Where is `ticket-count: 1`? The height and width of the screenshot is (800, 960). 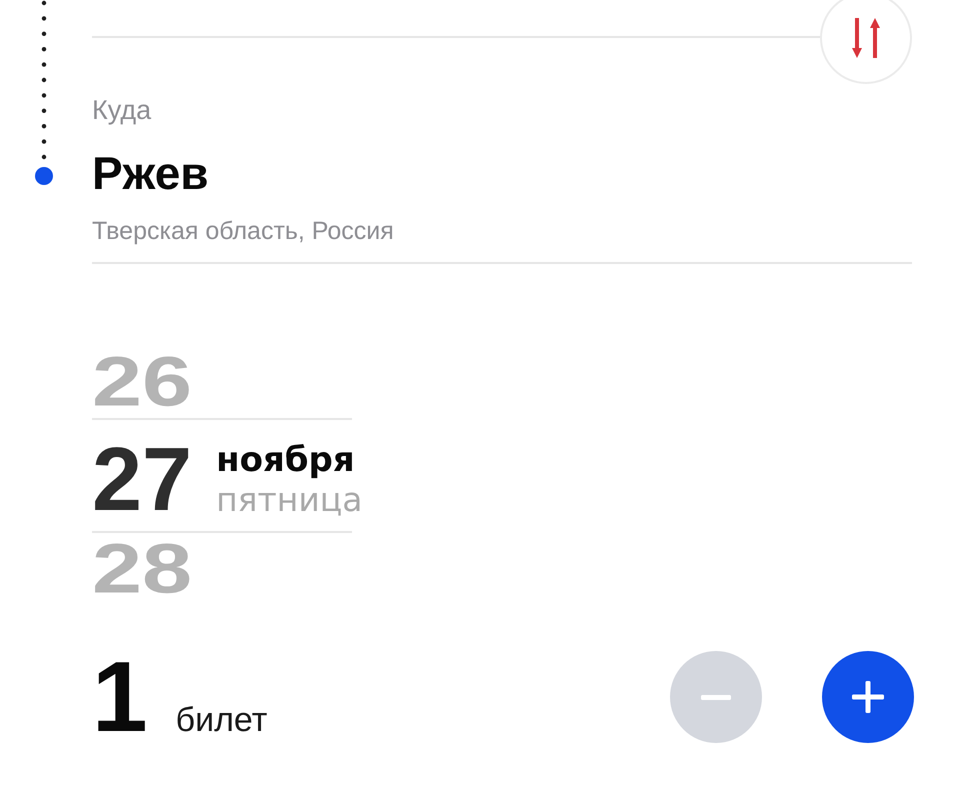 ticket-count: 1 is located at coordinates (120, 697).